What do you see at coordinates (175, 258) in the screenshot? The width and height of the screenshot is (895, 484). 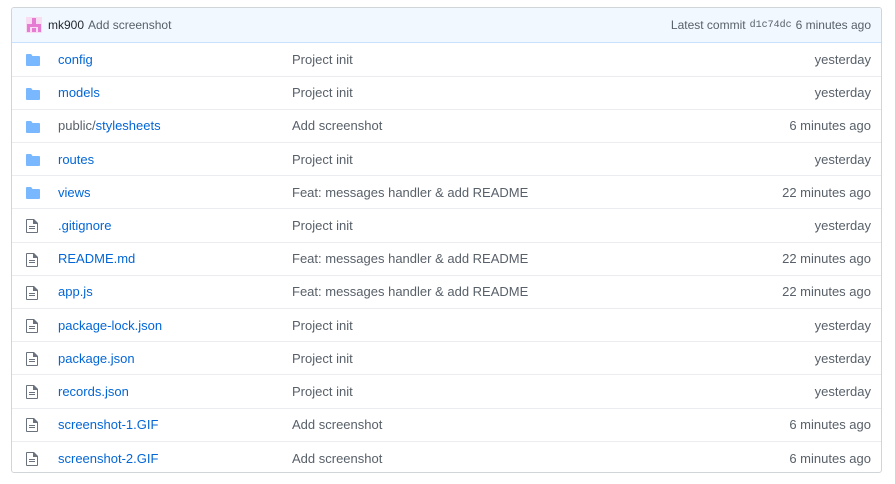 I see `file-name-cell: README.md` at bounding box center [175, 258].